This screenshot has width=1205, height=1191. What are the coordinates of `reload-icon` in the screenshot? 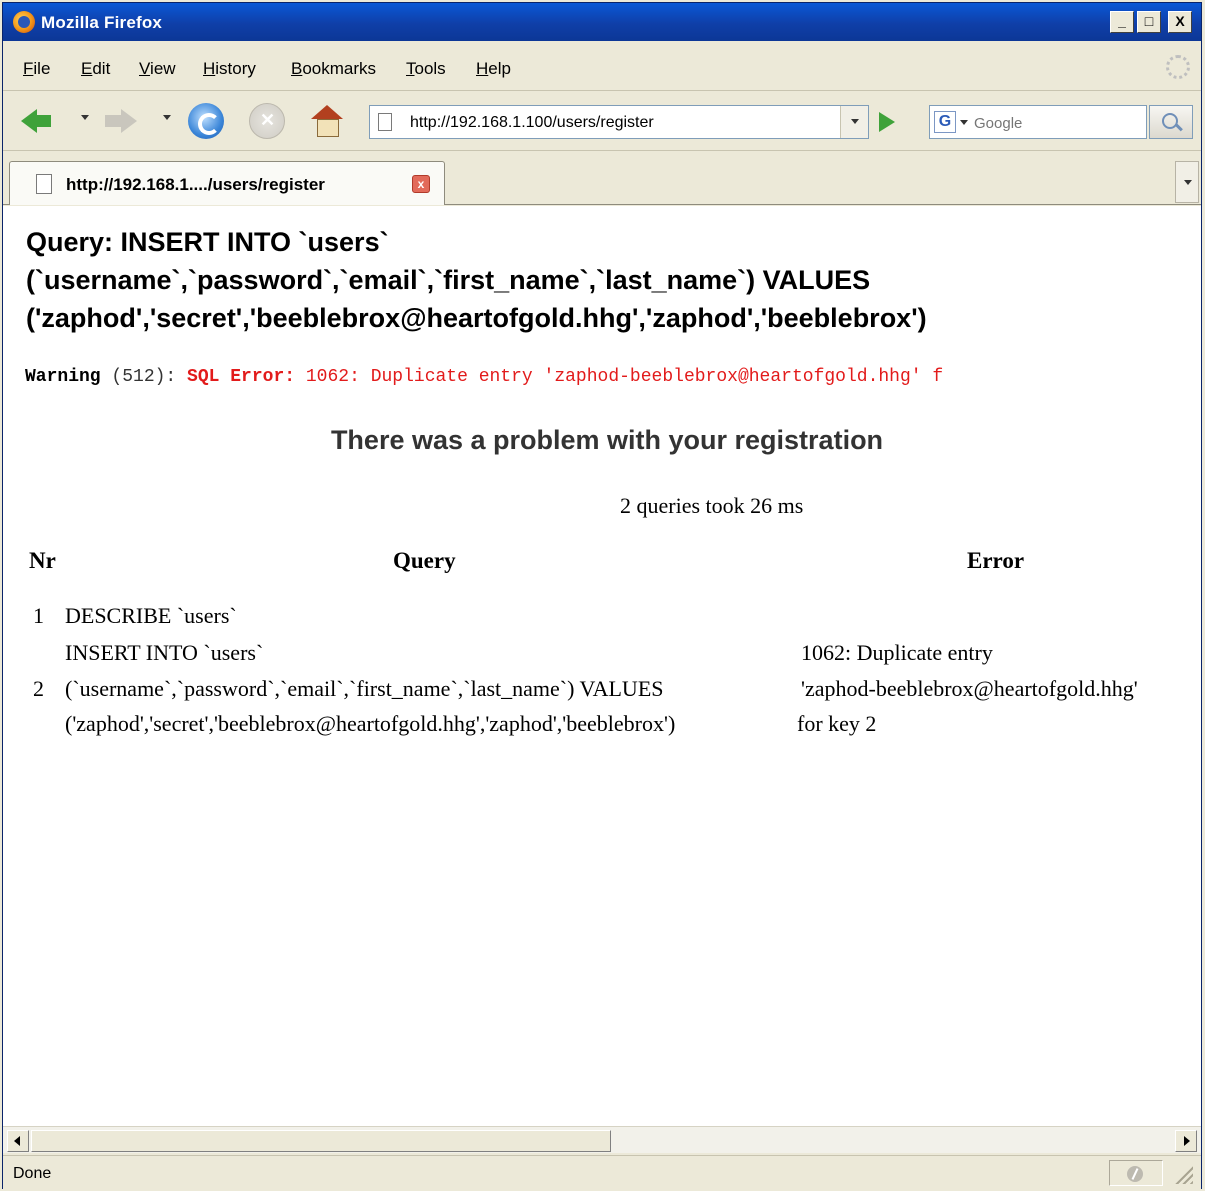 It's located at (206, 121).